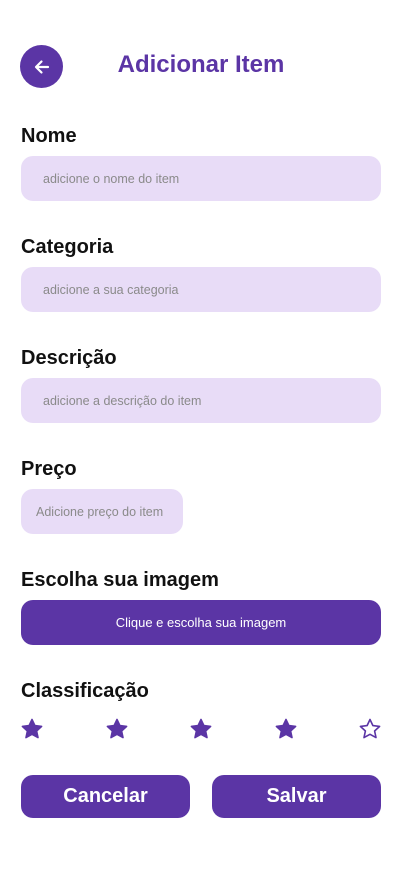 This screenshot has height=874, width=402. Describe the element at coordinates (102, 511) in the screenshot. I see `price-input` at that location.